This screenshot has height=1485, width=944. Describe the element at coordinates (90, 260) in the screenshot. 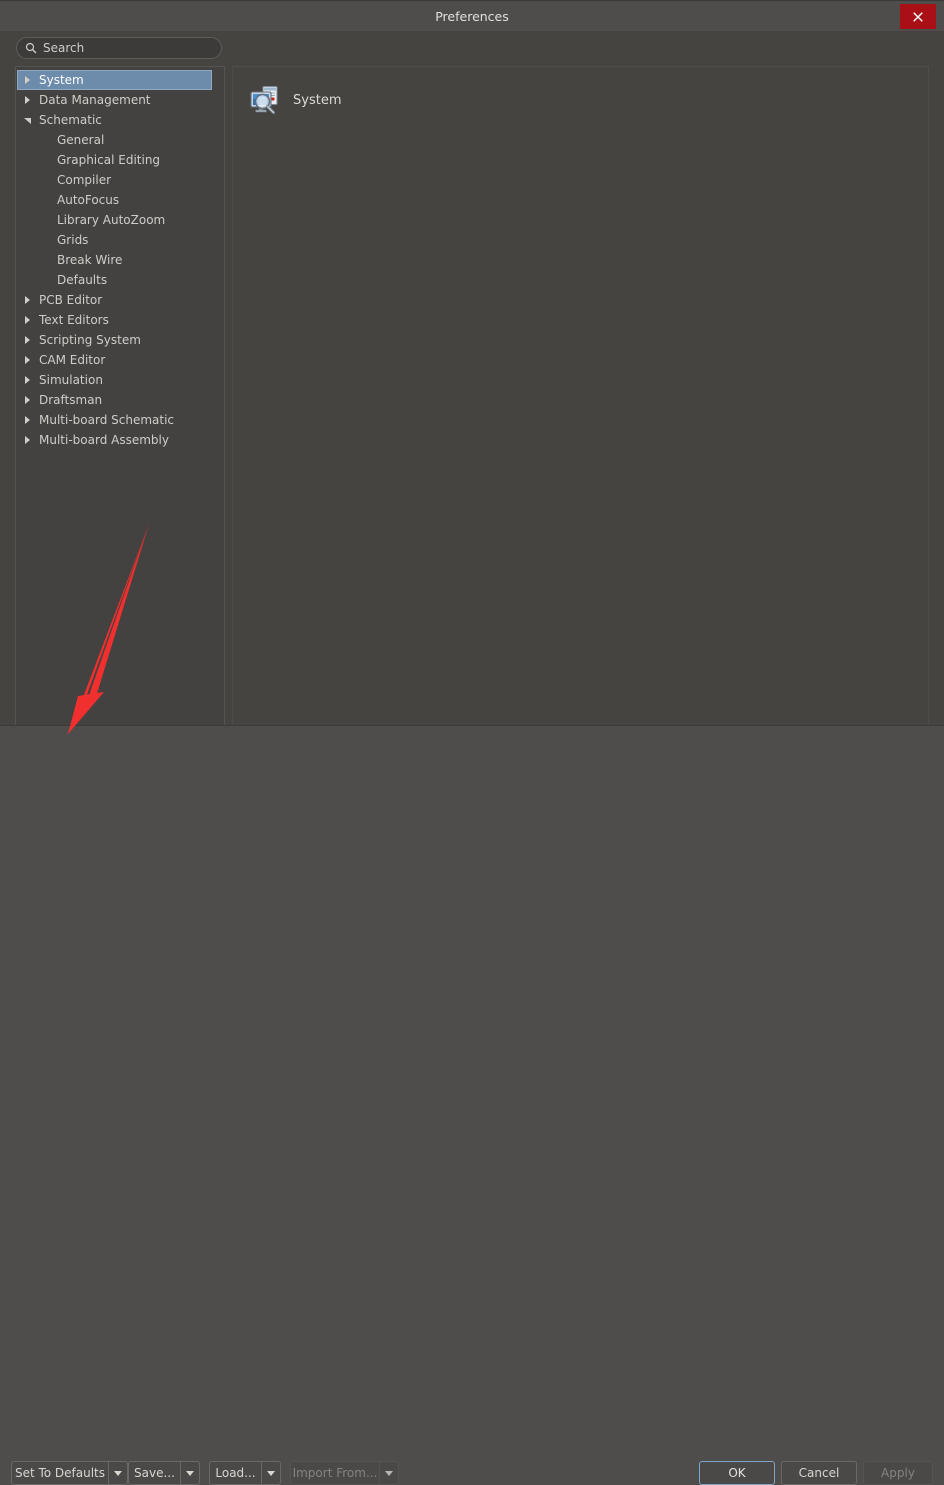

I see `sidebar-item-label: Break Wire` at that location.